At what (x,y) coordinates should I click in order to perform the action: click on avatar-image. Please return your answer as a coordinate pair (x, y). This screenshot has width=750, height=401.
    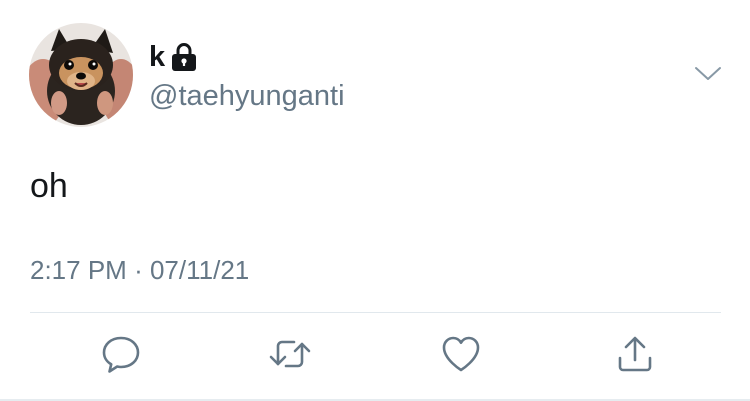
    Looking at the image, I should click on (81, 75).